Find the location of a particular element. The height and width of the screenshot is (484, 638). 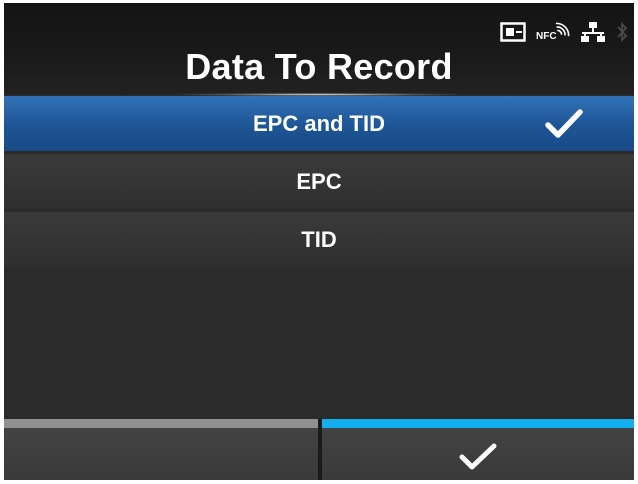

footer-buttons is located at coordinates (319, 449).